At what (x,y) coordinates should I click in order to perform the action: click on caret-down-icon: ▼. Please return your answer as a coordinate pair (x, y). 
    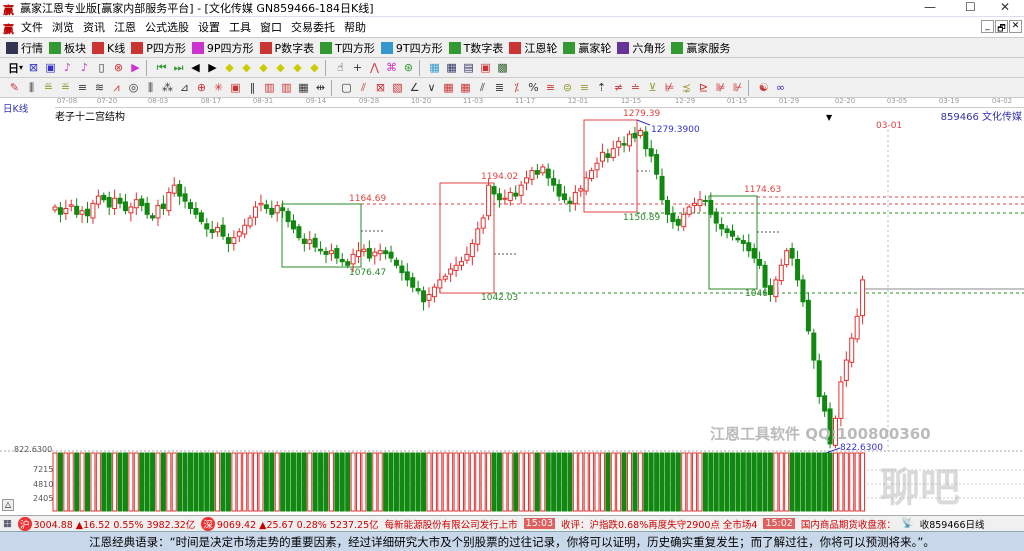
    Looking at the image, I should click on (829, 117).